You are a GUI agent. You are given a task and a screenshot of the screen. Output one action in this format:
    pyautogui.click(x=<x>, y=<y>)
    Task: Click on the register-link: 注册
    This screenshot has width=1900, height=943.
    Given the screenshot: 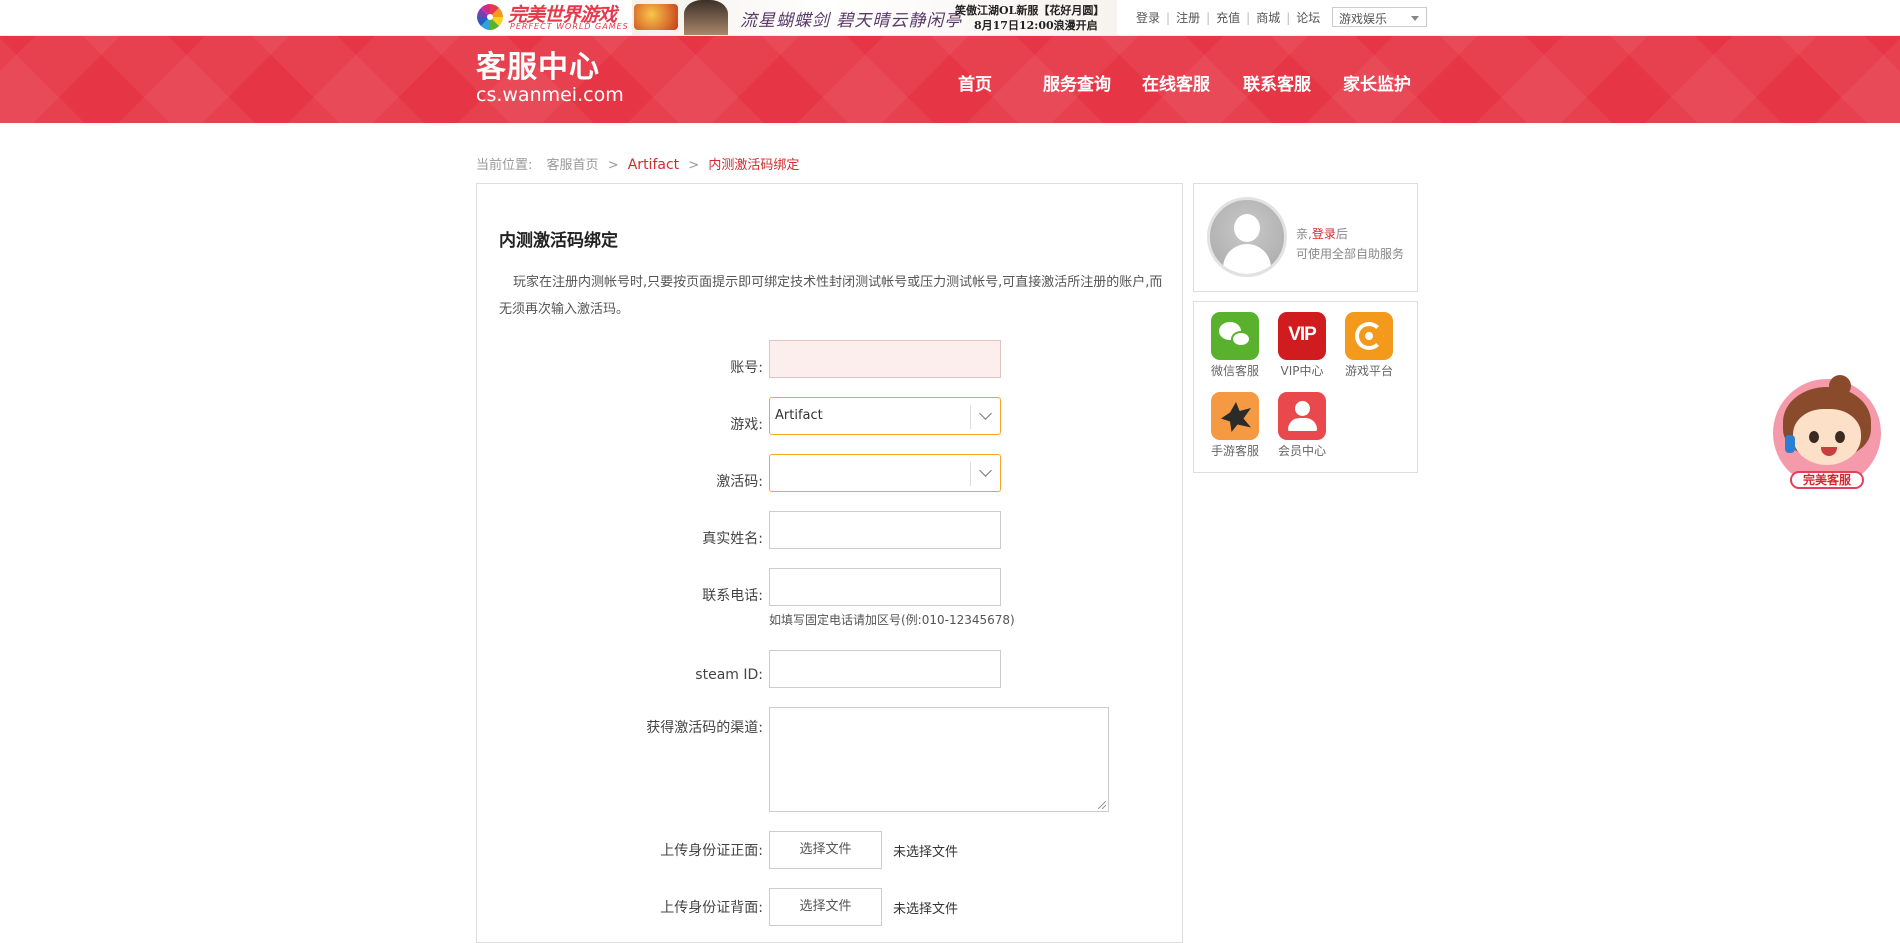 What is the action you would take?
    pyautogui.click(x=1188, y=17)
    